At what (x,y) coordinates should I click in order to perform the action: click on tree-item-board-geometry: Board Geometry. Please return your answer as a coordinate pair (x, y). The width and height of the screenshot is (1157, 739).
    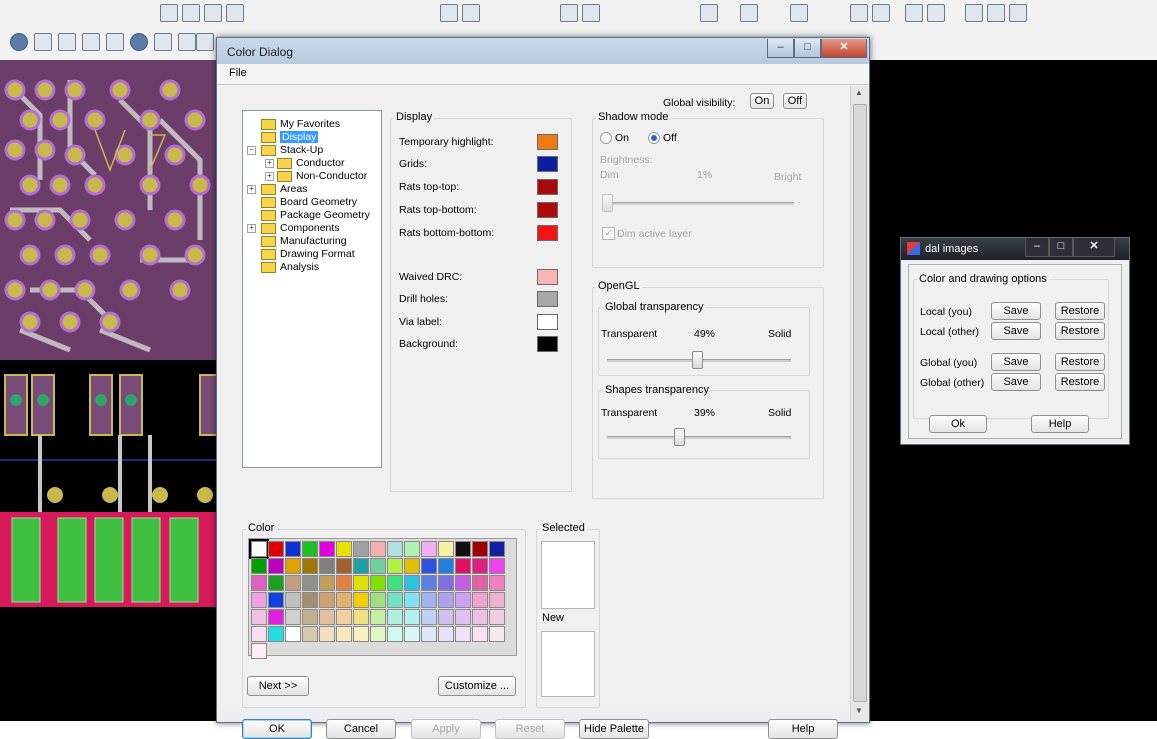
    Looking at the image, I should click on (309, 202).